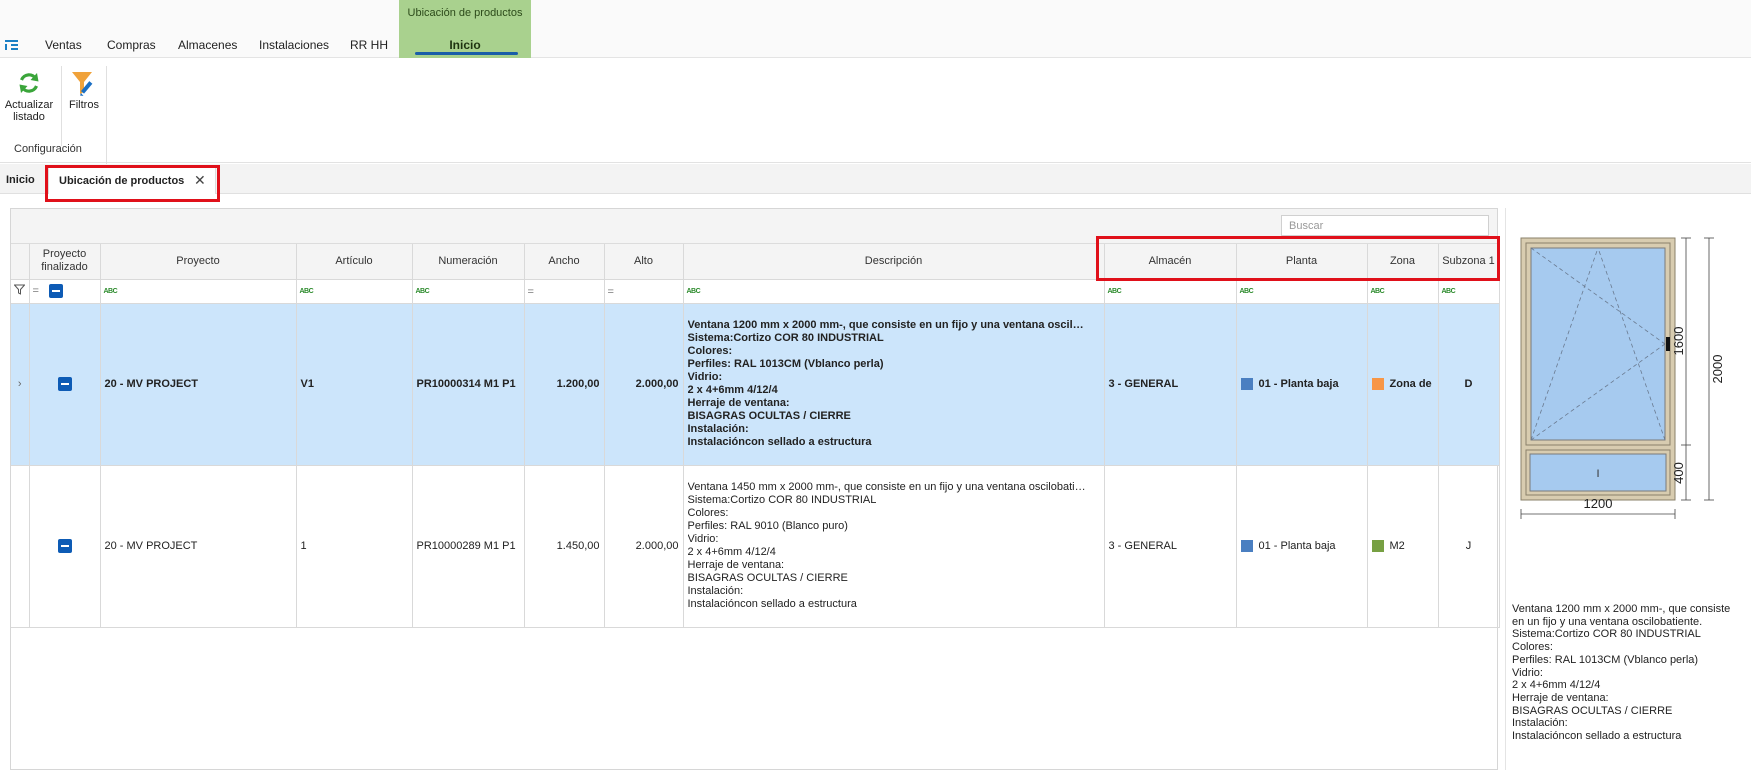 Image resolution: width=1751 pixels, height=770 pixels. I want to click on numeracion-cell: PR10000314 M1 P1, so click(468, 384).